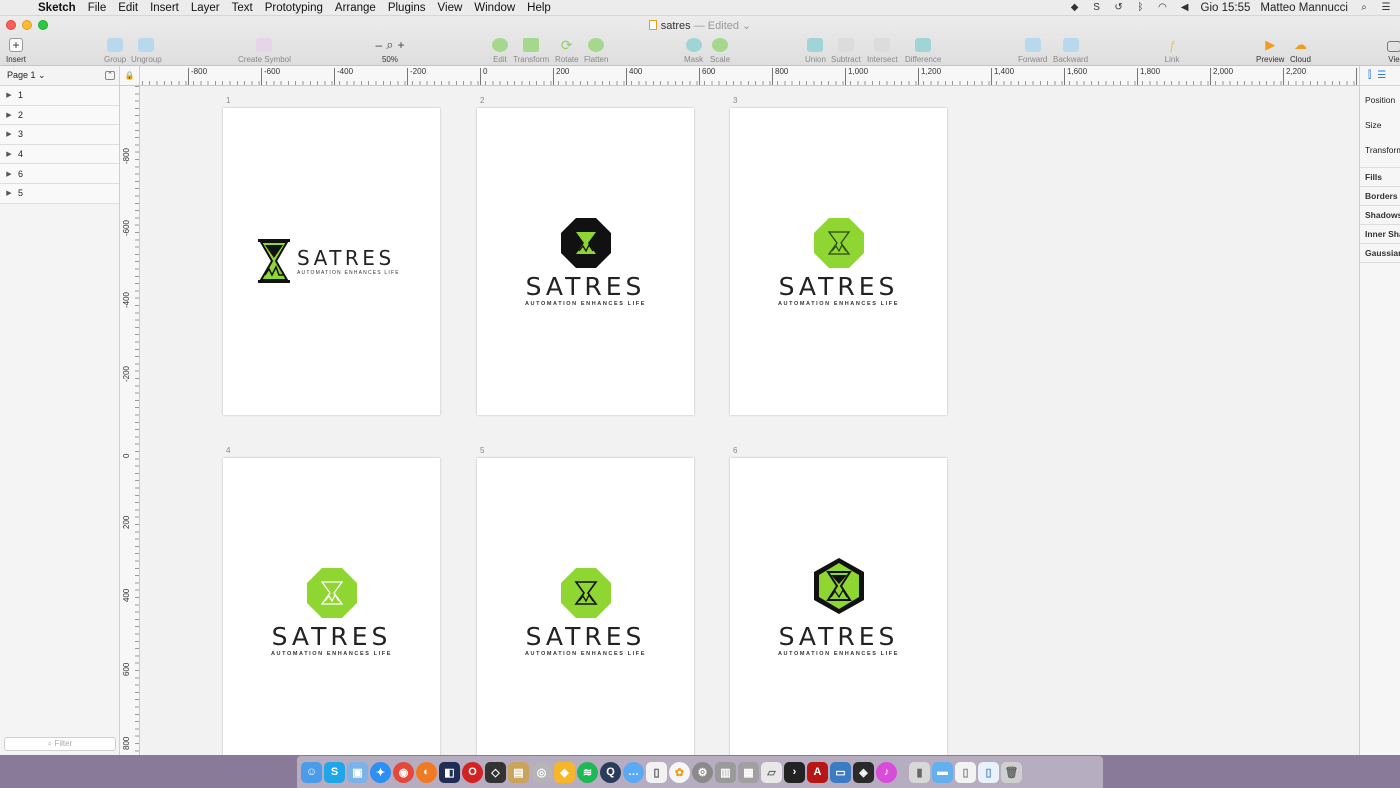 The height and width of the screenshot is (788, 1400). What do you see at coordinates (720, 50) in the screenshot?
I see `scale-button: Scale` at bounding box center [720, 50].